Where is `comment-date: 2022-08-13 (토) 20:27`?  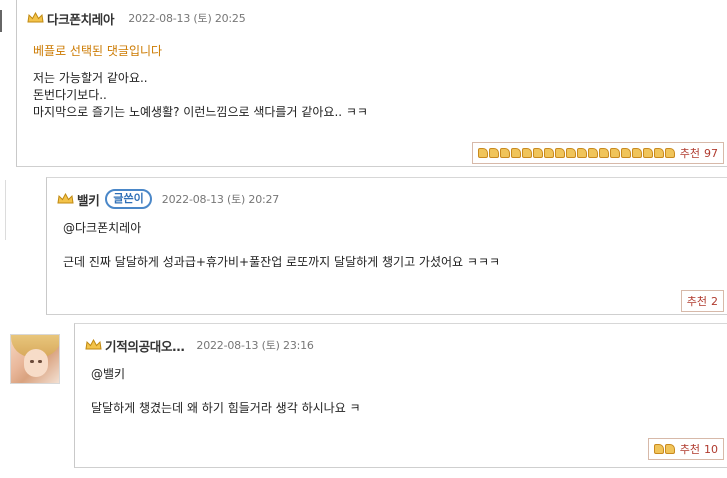 comment-date: 2022-08-13 (토) 20:27 is located at coordinates (220, 199).